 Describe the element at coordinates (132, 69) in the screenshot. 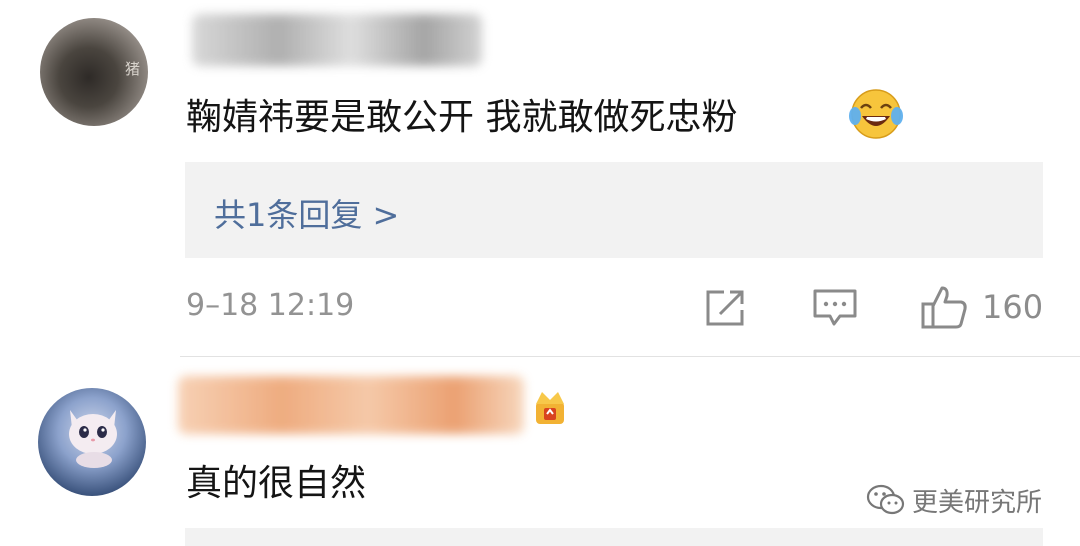

I see `avatar-tag: 猪` at that location.